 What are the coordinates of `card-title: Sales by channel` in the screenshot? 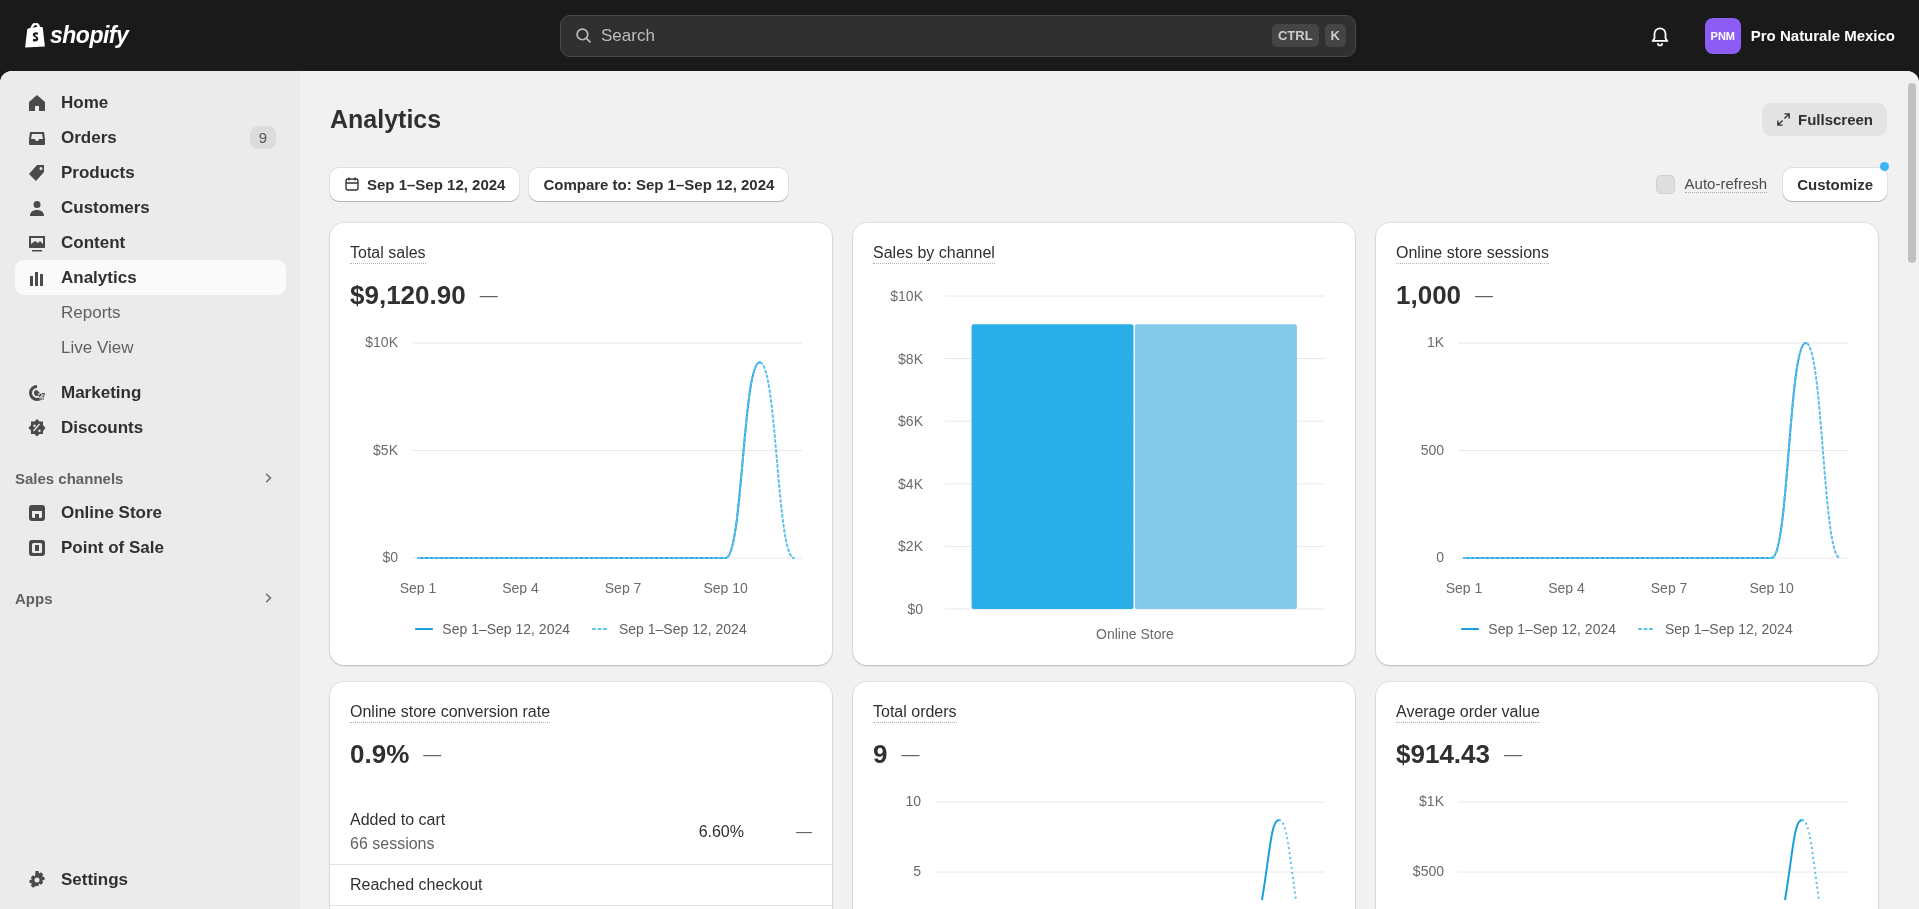 It's located at (934, 254).